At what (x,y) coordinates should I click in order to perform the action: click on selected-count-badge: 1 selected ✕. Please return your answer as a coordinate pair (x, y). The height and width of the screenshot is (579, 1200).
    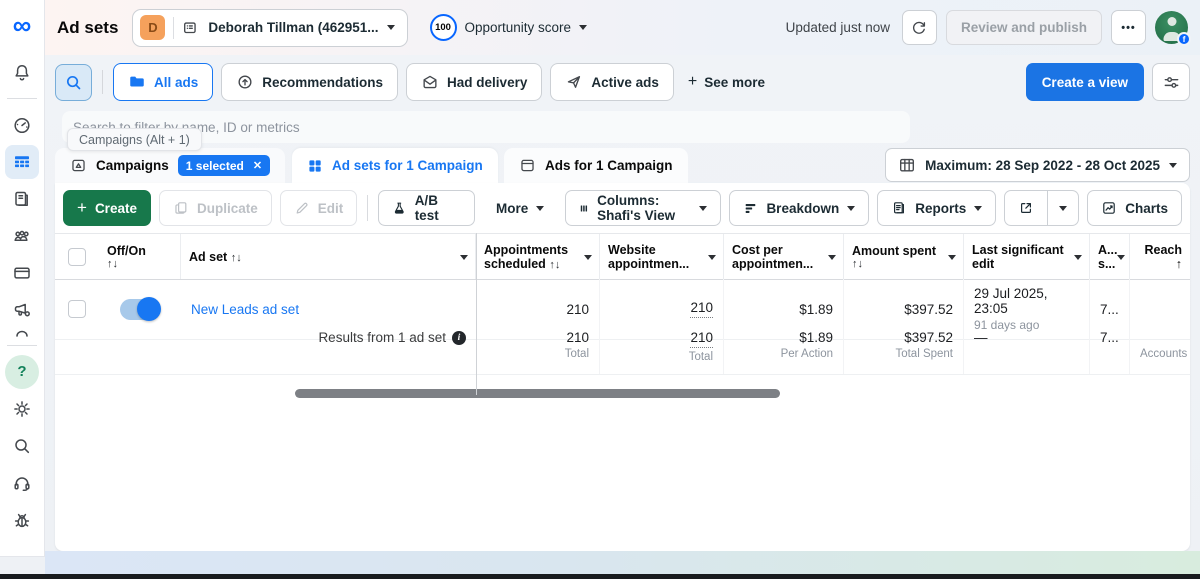
    Looking at the image, I should click on (224, 165).